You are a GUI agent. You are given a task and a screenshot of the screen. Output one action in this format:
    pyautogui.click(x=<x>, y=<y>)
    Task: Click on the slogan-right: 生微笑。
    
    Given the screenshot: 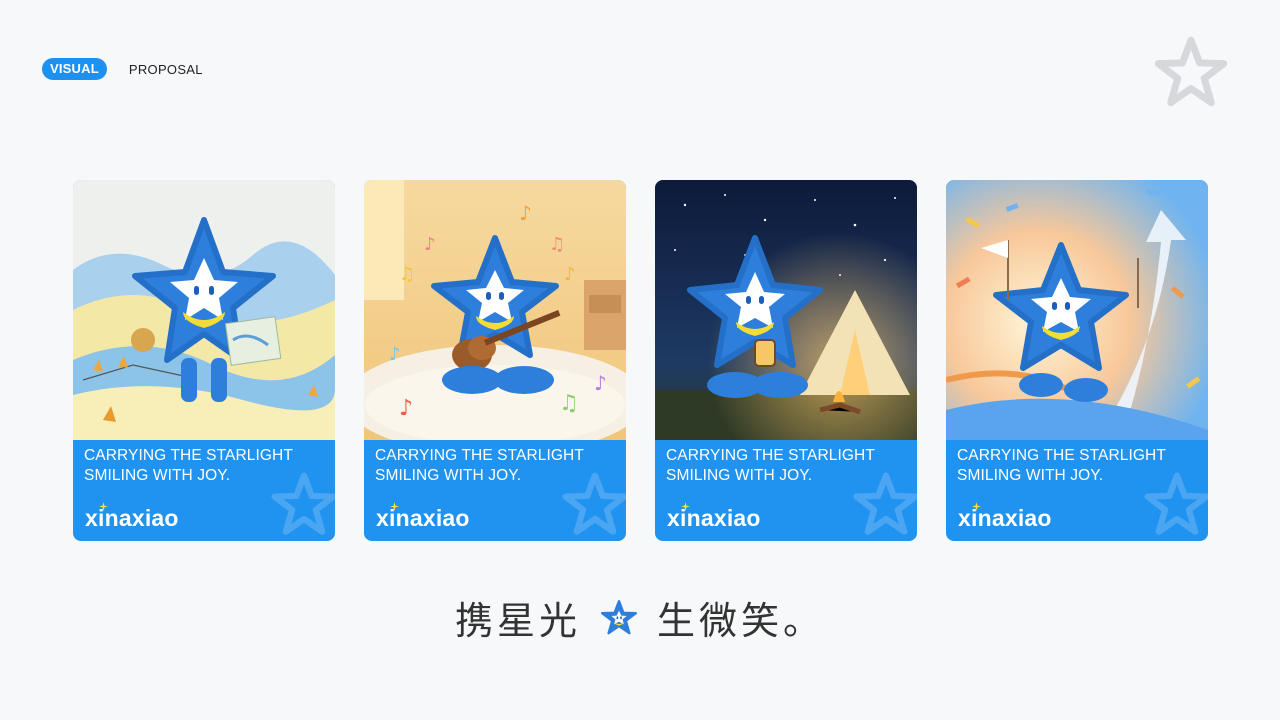 What is the action you would take?
    pyautogui.click(x=741, y=621)
    